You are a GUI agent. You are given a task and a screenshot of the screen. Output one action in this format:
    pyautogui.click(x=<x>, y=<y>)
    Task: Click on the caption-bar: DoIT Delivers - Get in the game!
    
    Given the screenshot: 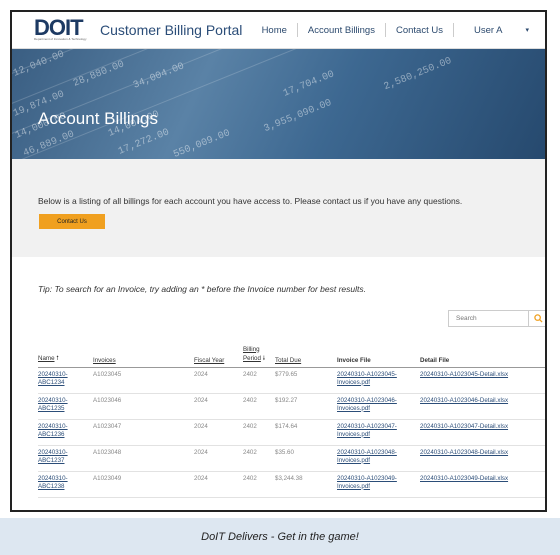 What is the action you would take?
    pyautogui.click(x=280, y=536)
    